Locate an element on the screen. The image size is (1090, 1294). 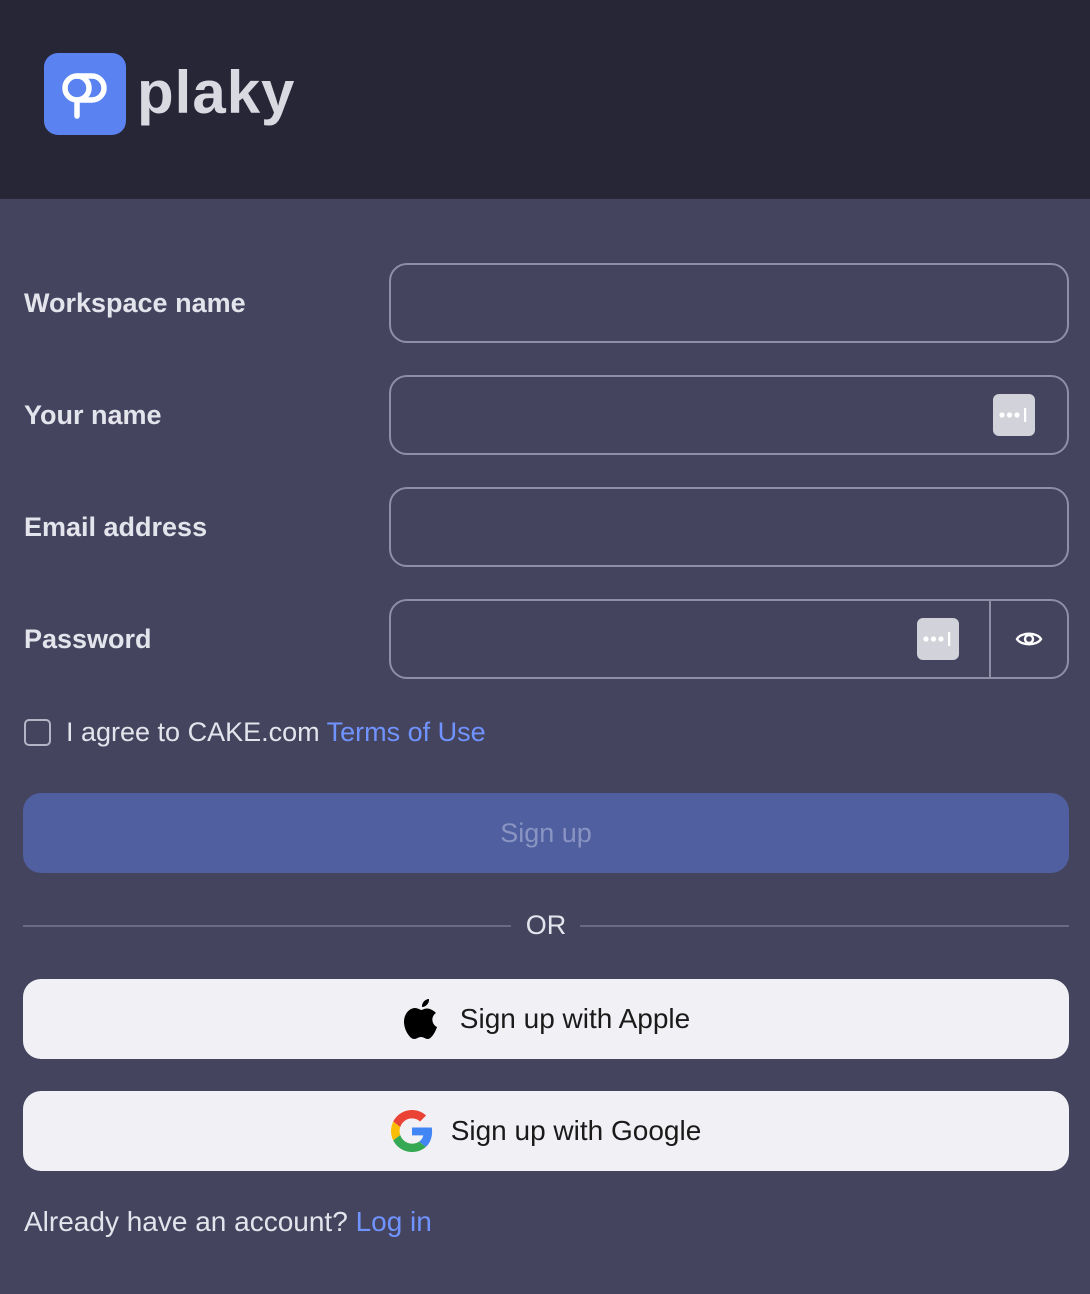
name-input is located at coordinates (729, 415).